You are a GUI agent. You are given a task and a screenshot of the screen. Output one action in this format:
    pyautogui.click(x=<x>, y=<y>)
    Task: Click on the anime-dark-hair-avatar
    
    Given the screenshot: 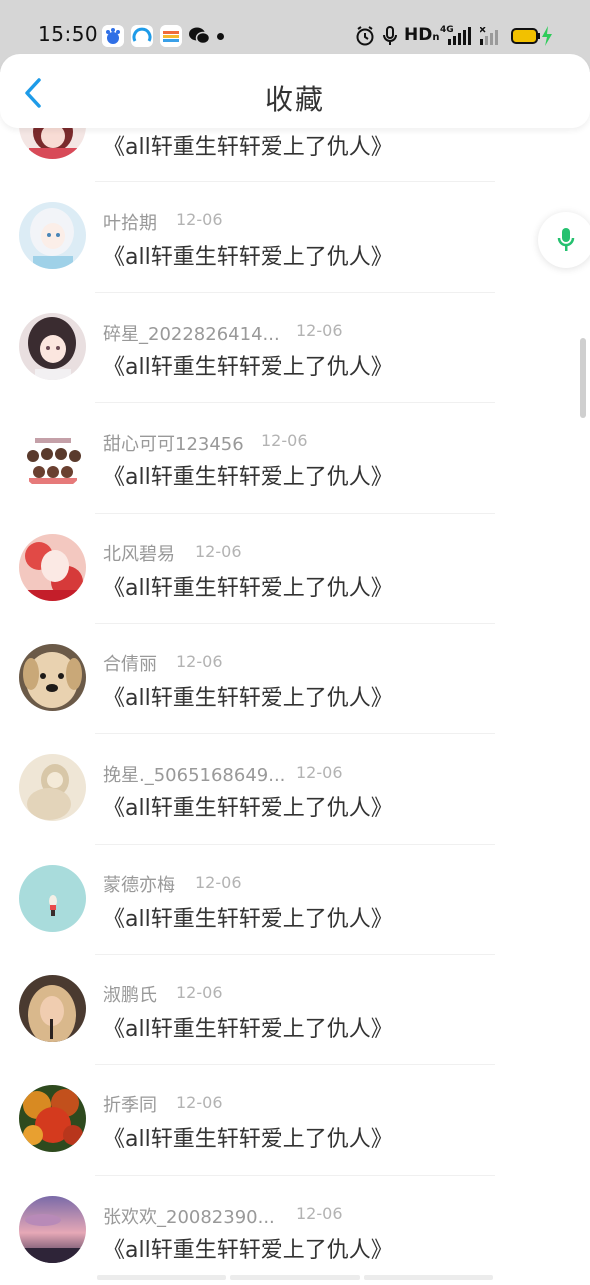 What is the action you would take?
    pyautogui.click(x=52, y=346)
    